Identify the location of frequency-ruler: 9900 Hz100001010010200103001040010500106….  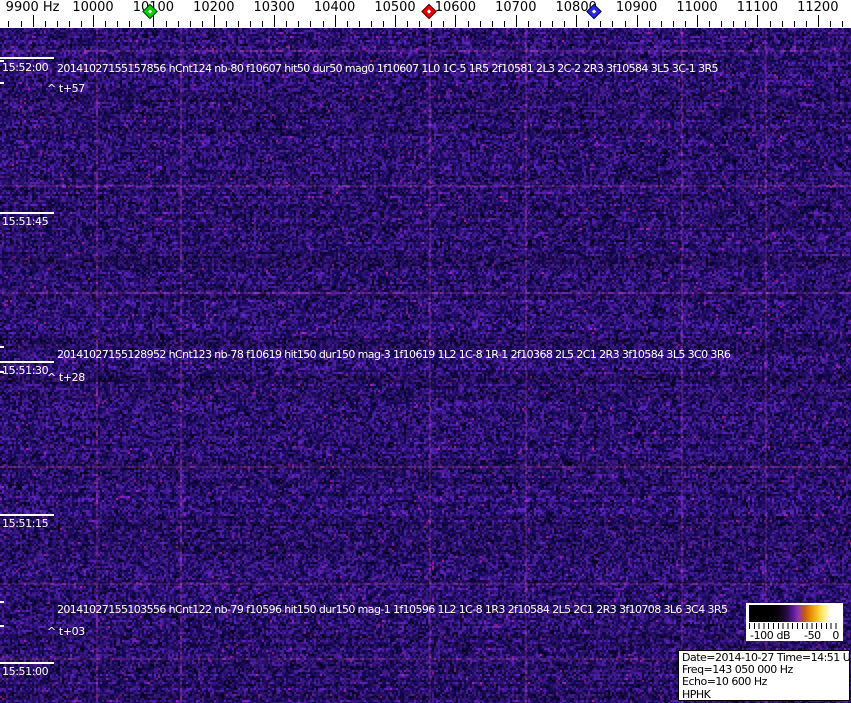
(425, 14).